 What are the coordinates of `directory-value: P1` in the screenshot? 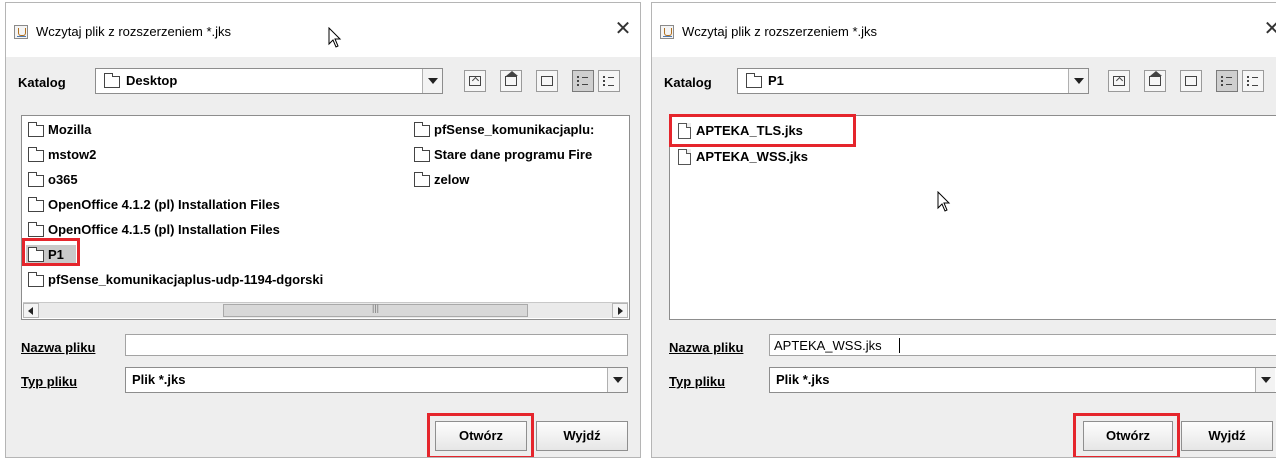 It's located at (776, 80).